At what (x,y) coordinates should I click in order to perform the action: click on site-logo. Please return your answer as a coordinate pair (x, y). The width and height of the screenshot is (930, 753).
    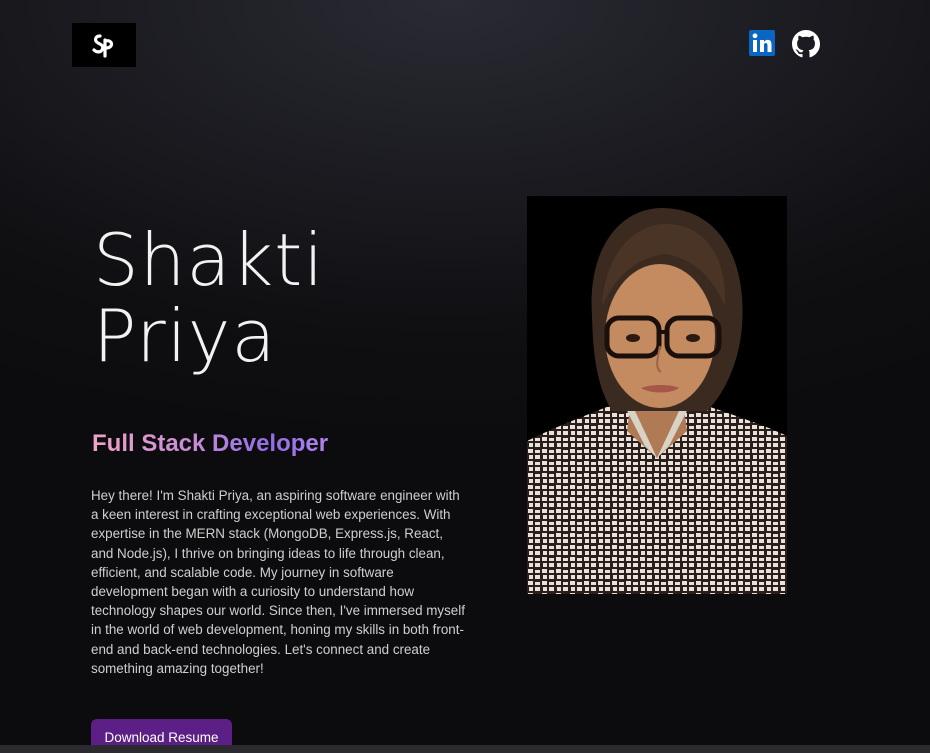
    Looking at the image, I should click on (104, 45).